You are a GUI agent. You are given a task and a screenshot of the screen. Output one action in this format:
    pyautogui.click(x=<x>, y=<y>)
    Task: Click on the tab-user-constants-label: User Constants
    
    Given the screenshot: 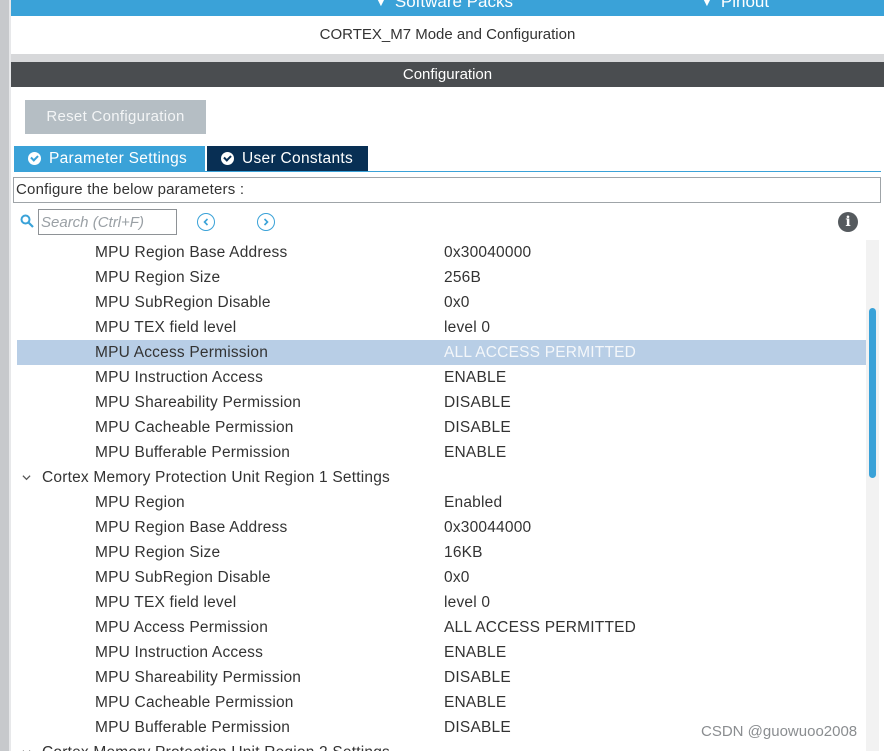 What is the action you would take?
    pyautogui.click(x=298, y=158)
    